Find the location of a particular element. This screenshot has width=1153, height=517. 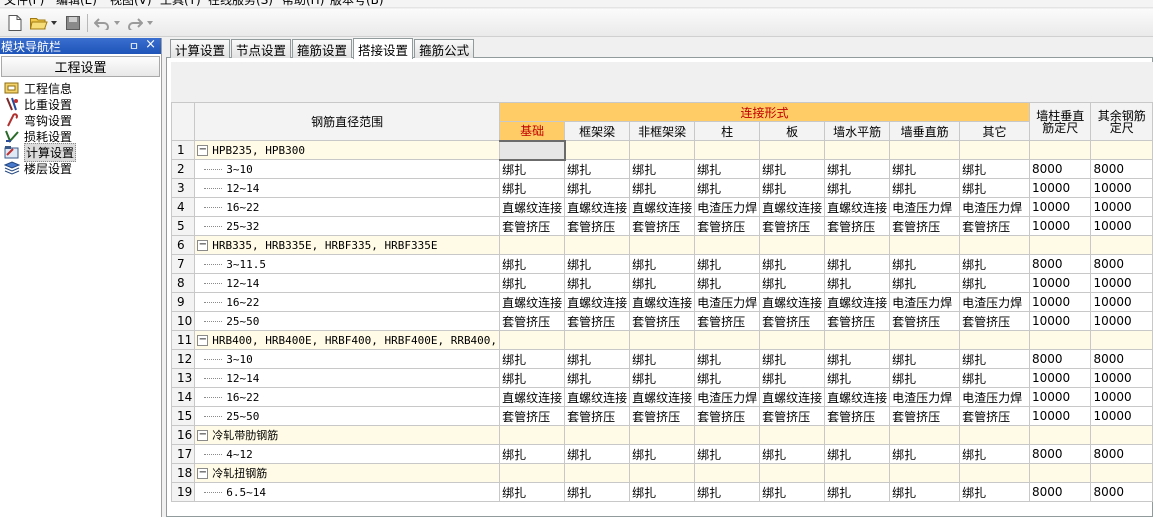

nav-item-calc-settings: 计算设置 is located at coordinates (80, 152).